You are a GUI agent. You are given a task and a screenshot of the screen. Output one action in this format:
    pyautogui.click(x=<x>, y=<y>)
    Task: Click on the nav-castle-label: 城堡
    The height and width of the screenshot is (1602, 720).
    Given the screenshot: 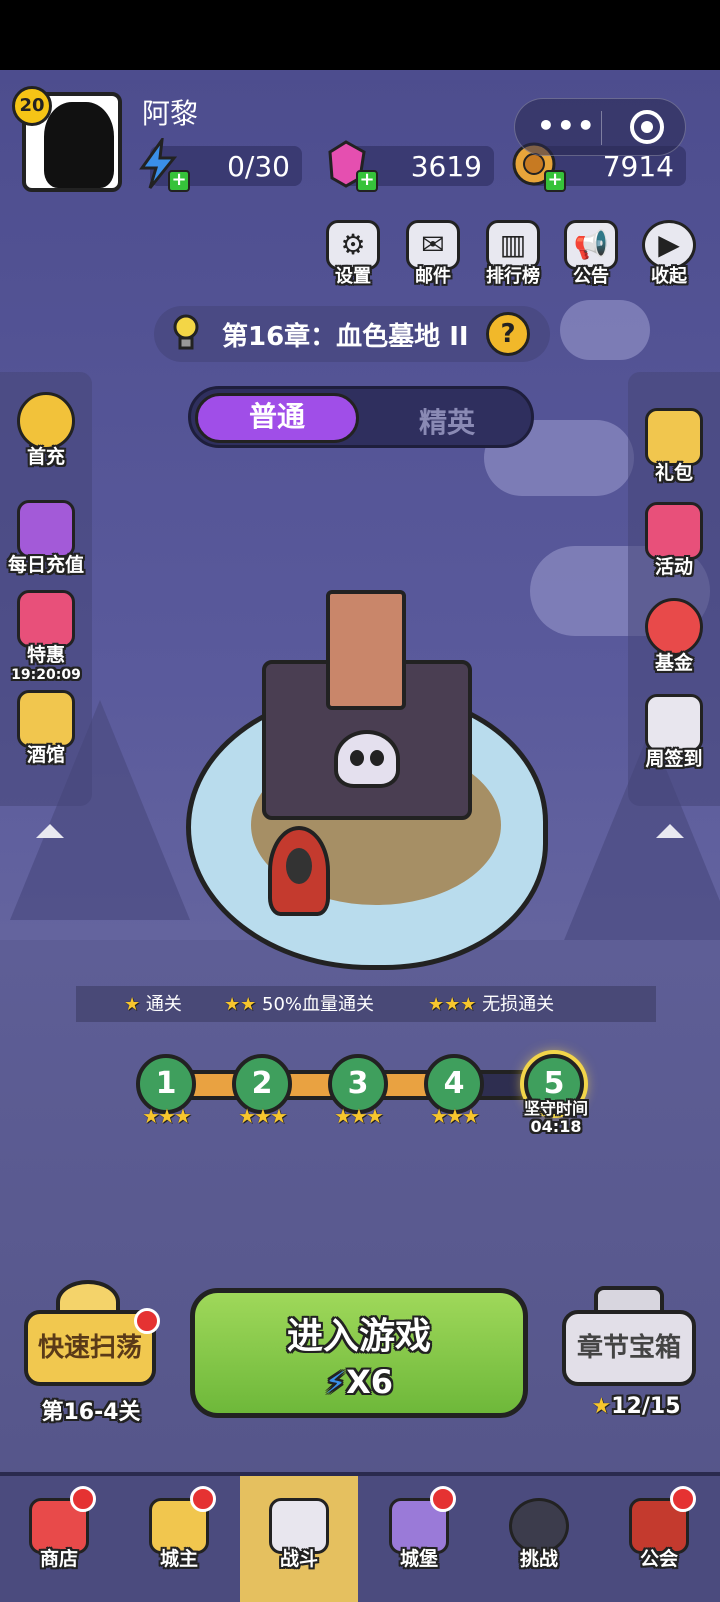 What is the action you would take?
    pyautogui.click(x=418, y=1559)
    